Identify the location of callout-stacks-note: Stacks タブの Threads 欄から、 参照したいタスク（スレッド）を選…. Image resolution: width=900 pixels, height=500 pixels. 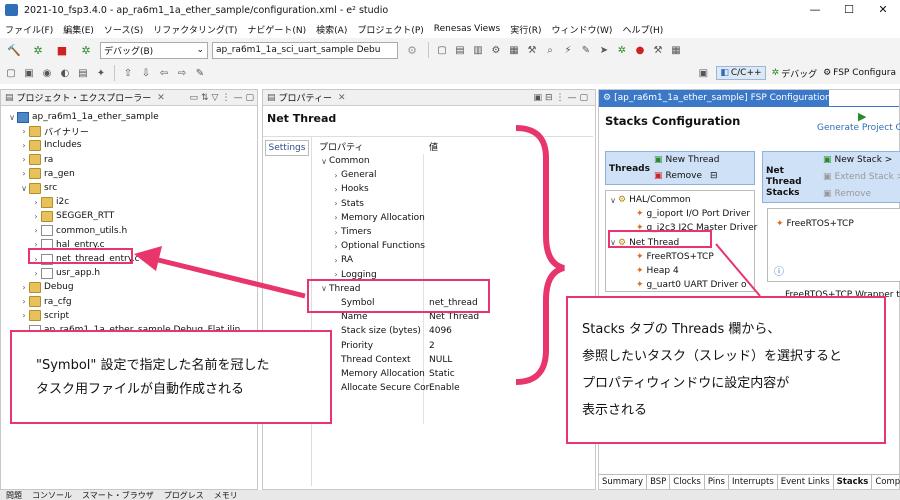
(726, 370).